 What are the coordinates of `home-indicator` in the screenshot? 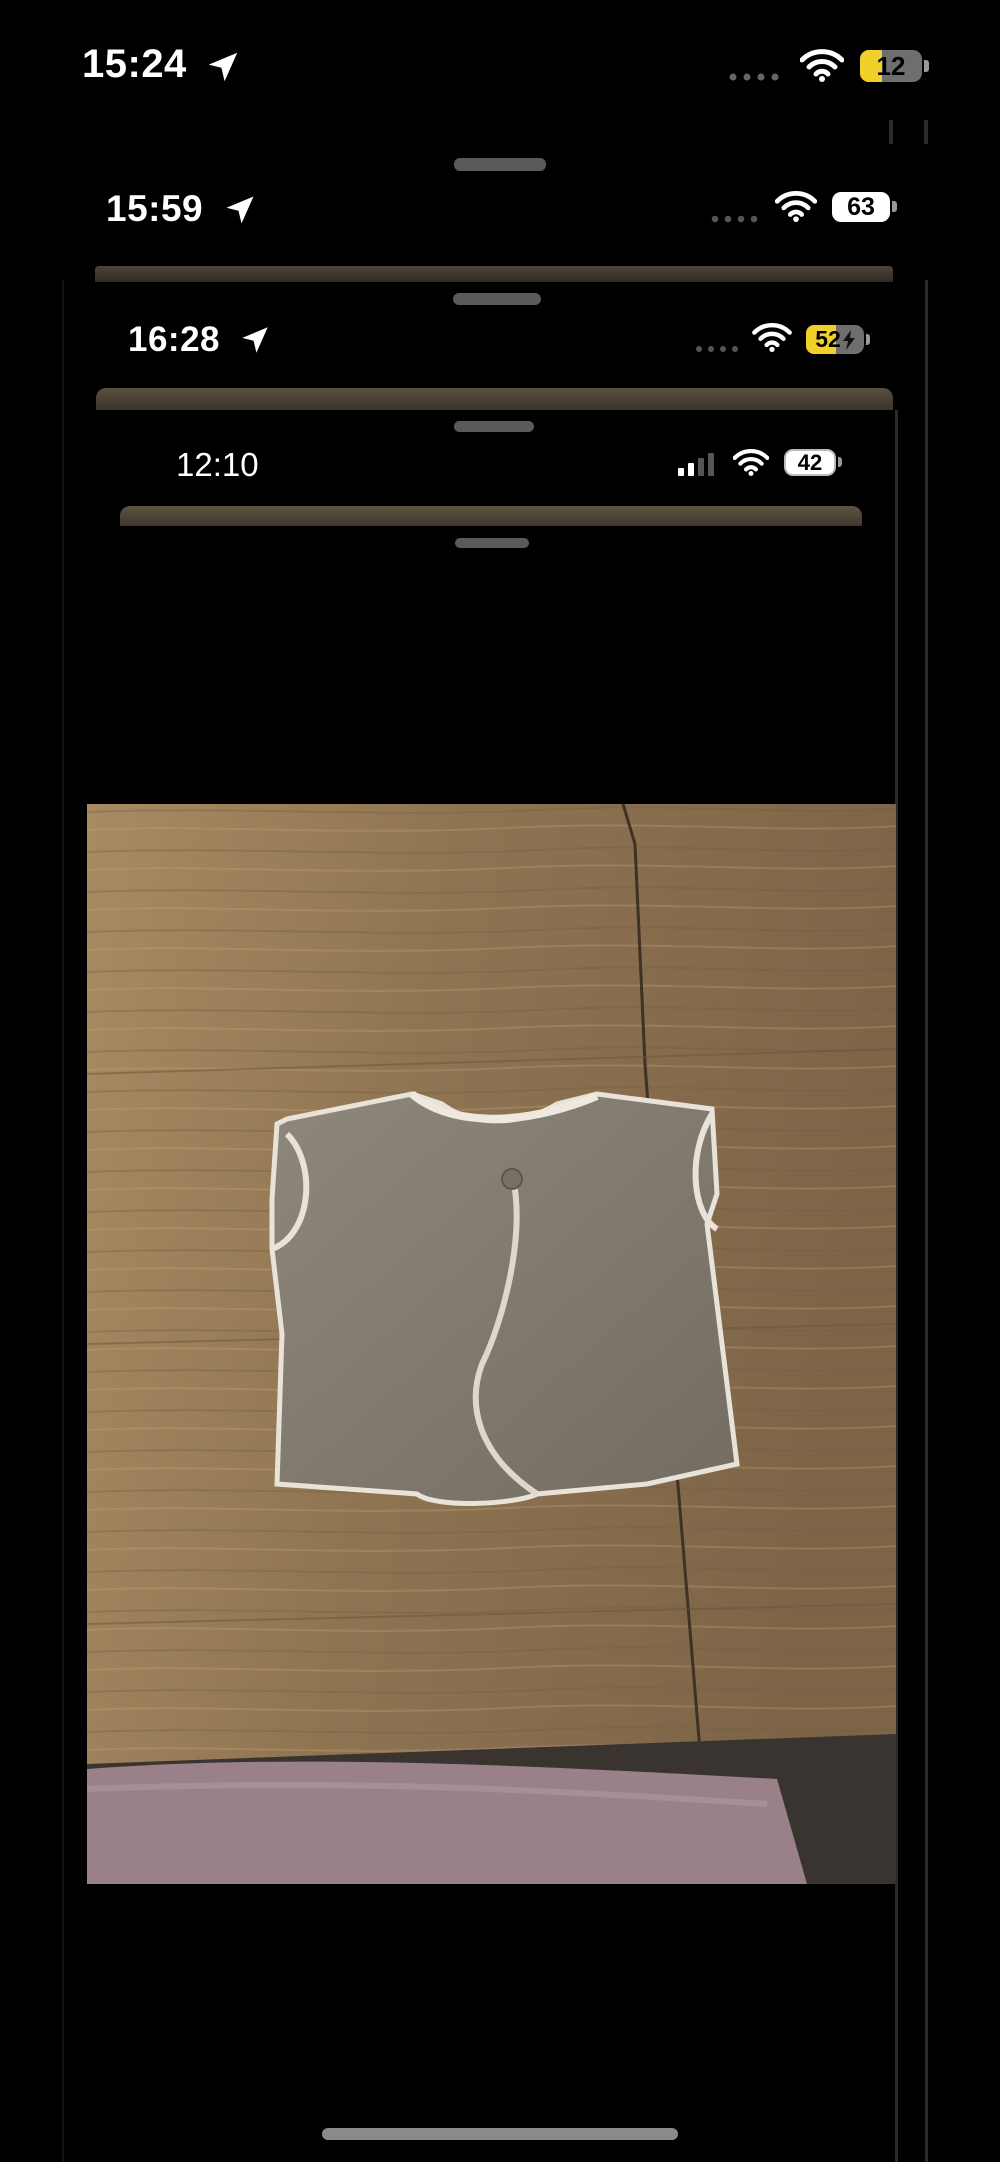 It's located at (500, 2134).